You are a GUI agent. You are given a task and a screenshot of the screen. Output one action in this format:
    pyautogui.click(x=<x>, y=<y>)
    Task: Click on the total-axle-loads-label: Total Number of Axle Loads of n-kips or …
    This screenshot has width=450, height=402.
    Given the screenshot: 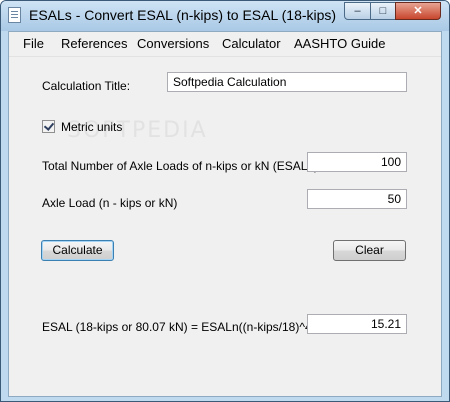 What is the action you would take?
    pyautogui.click(x=180, y=166)
    